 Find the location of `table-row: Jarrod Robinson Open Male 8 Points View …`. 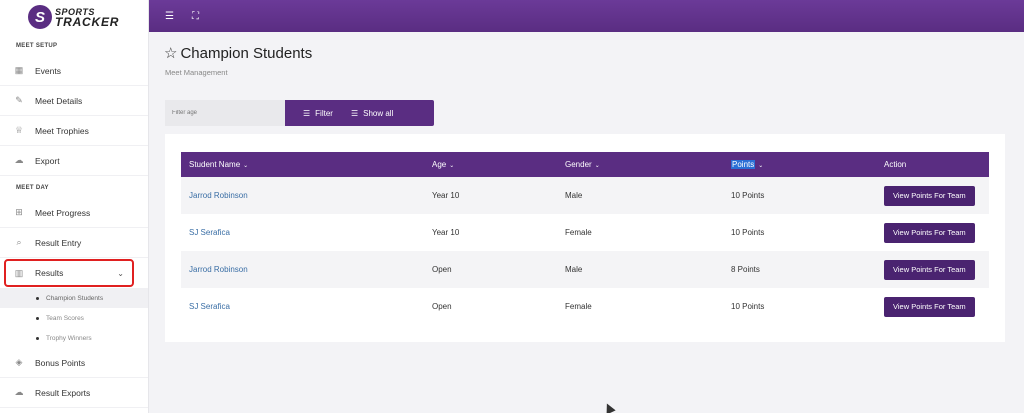

table-row: Jarrod Robinson Open Male 8 Points View … is located at coordinates (585, 269).